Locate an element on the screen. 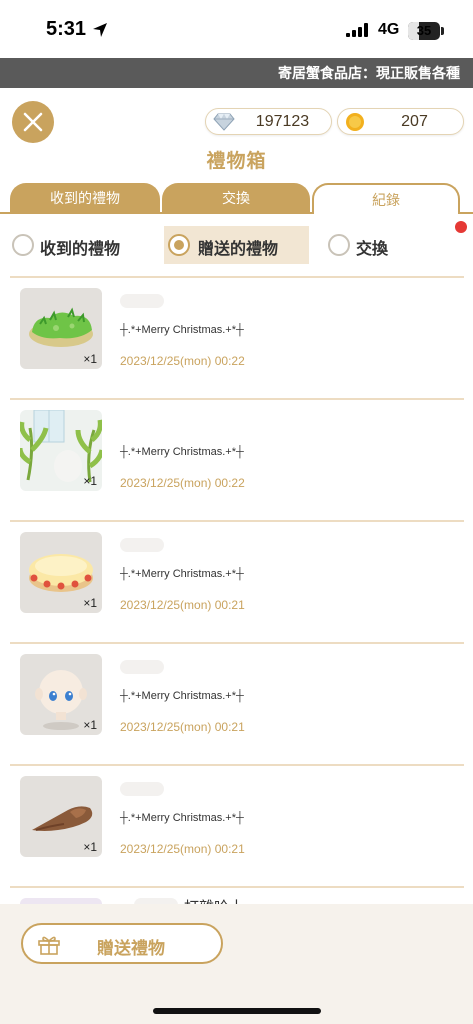  tab-received: 收到的禮物 is located at coordinates (85, 198).